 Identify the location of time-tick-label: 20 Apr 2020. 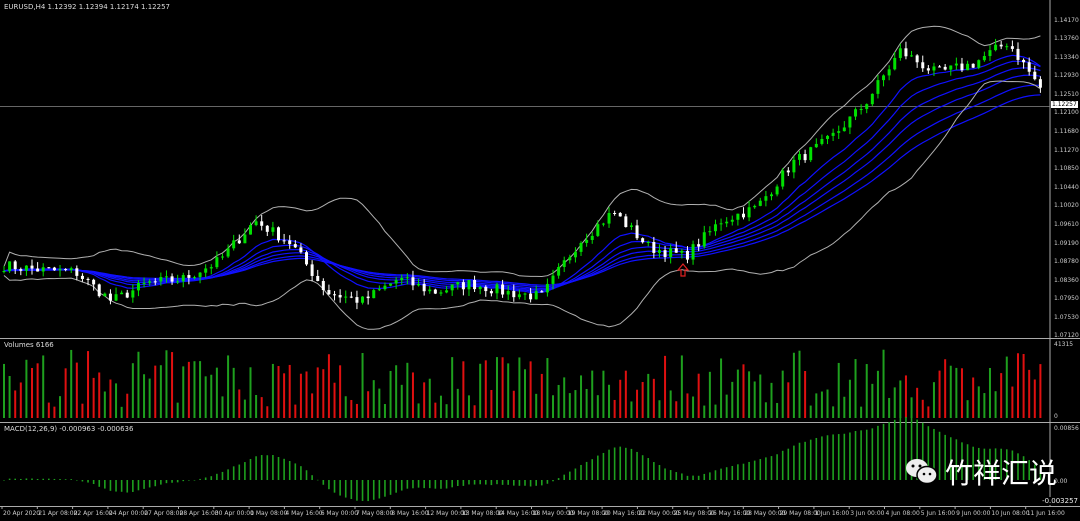
(22, 513).